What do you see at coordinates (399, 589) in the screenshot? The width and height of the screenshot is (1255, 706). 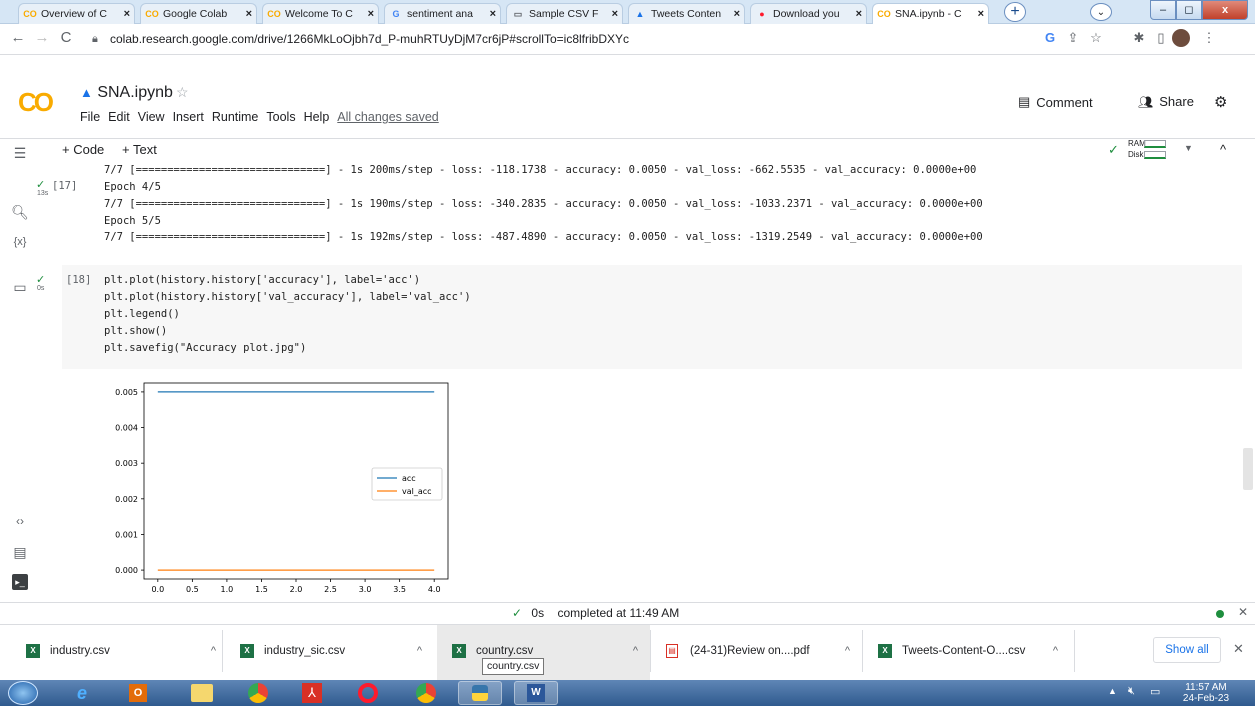 I see `x-tick-label: 3.5` at bounding box center [399, 589].